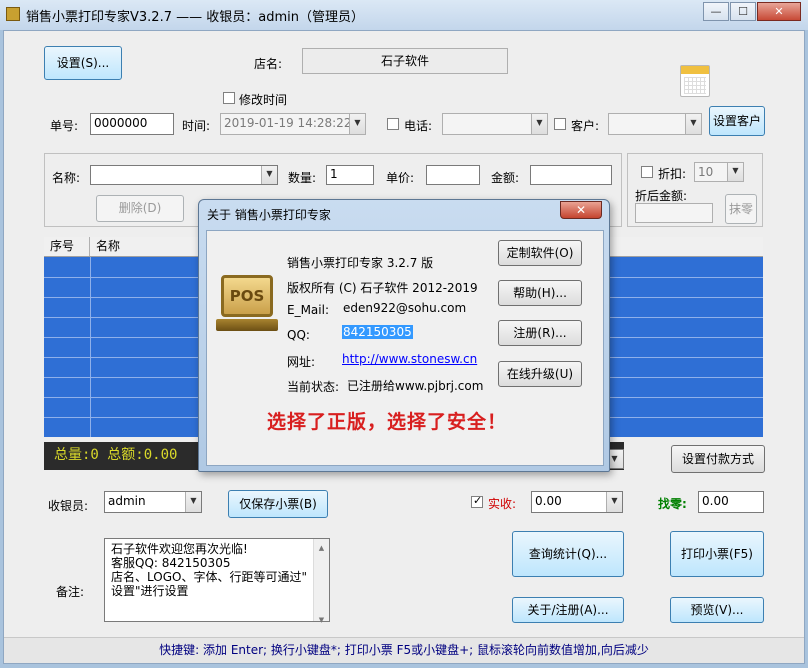 The width and height of the screenshot is (808, 668). What do you see at coordinates (495, 124) in the screenshot?
I see `phone-select: ▼` at bounding box center [495, 124].